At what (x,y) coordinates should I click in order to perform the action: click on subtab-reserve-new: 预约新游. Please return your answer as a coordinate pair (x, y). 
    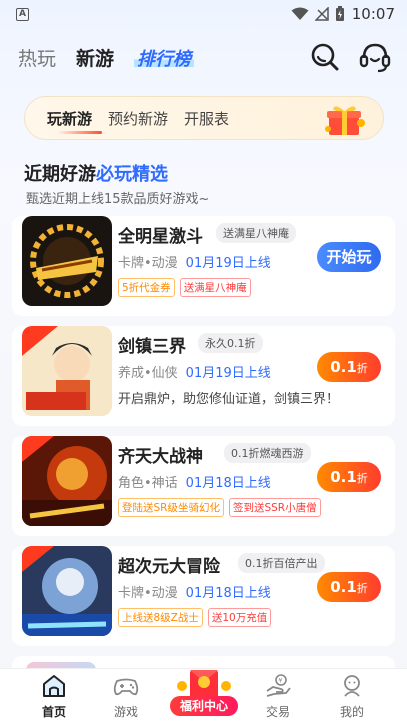
    Looking at the image, I should click on (138, 118).